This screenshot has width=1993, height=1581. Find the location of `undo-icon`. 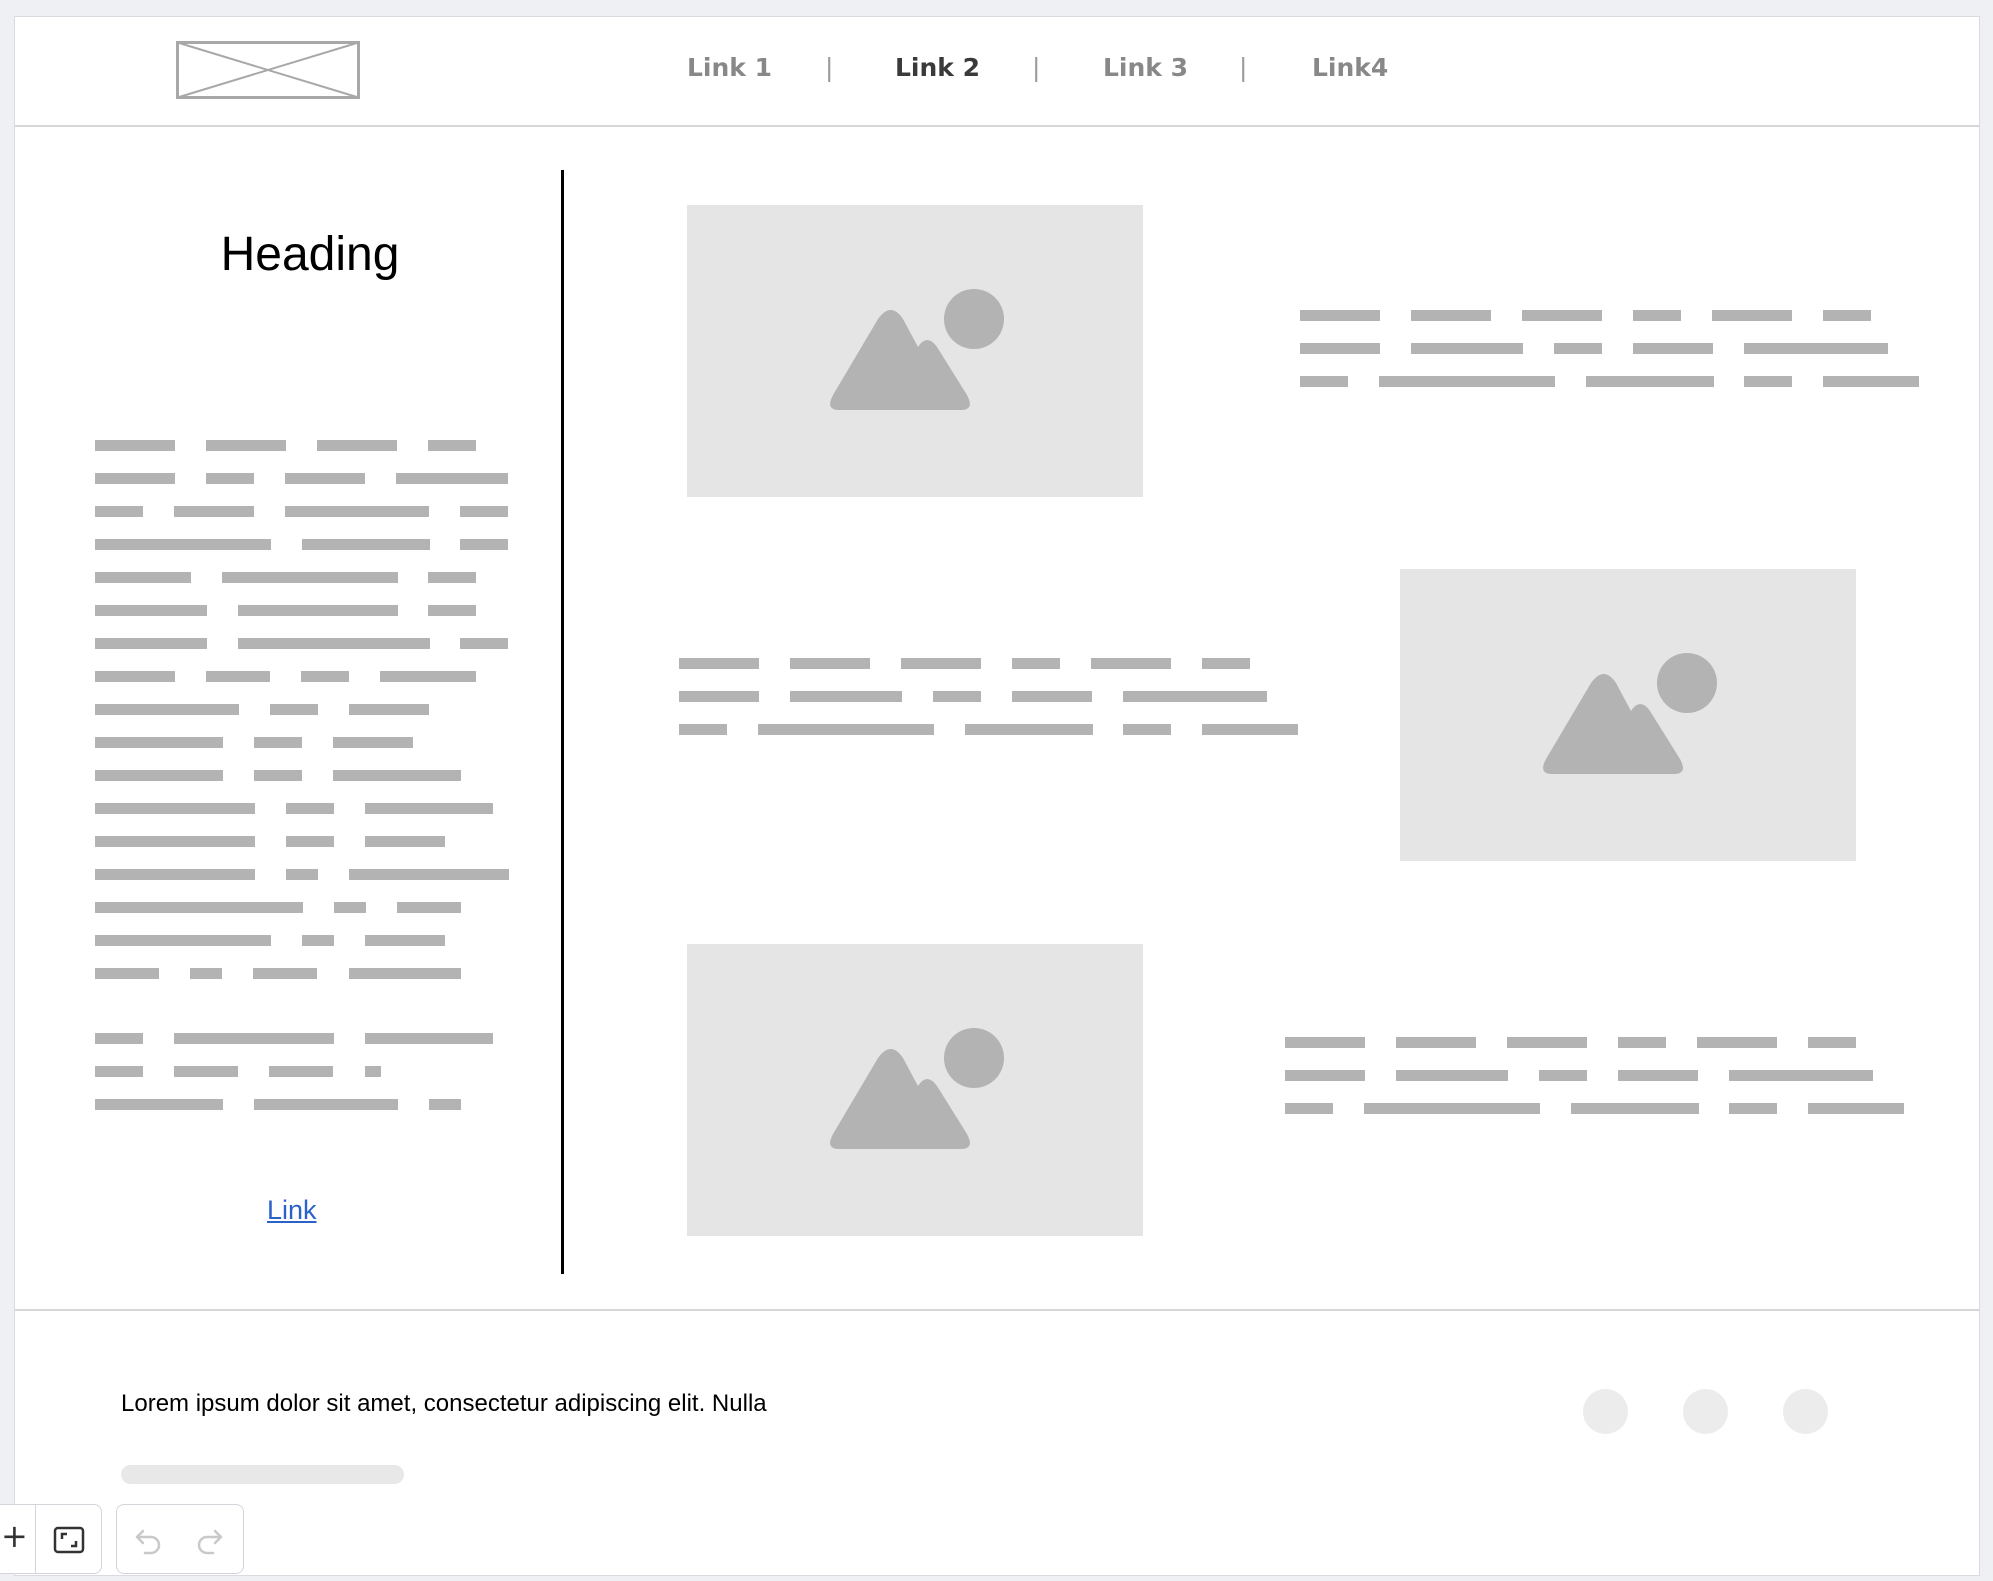

undo-icon is located at coordinates (148, 1540).